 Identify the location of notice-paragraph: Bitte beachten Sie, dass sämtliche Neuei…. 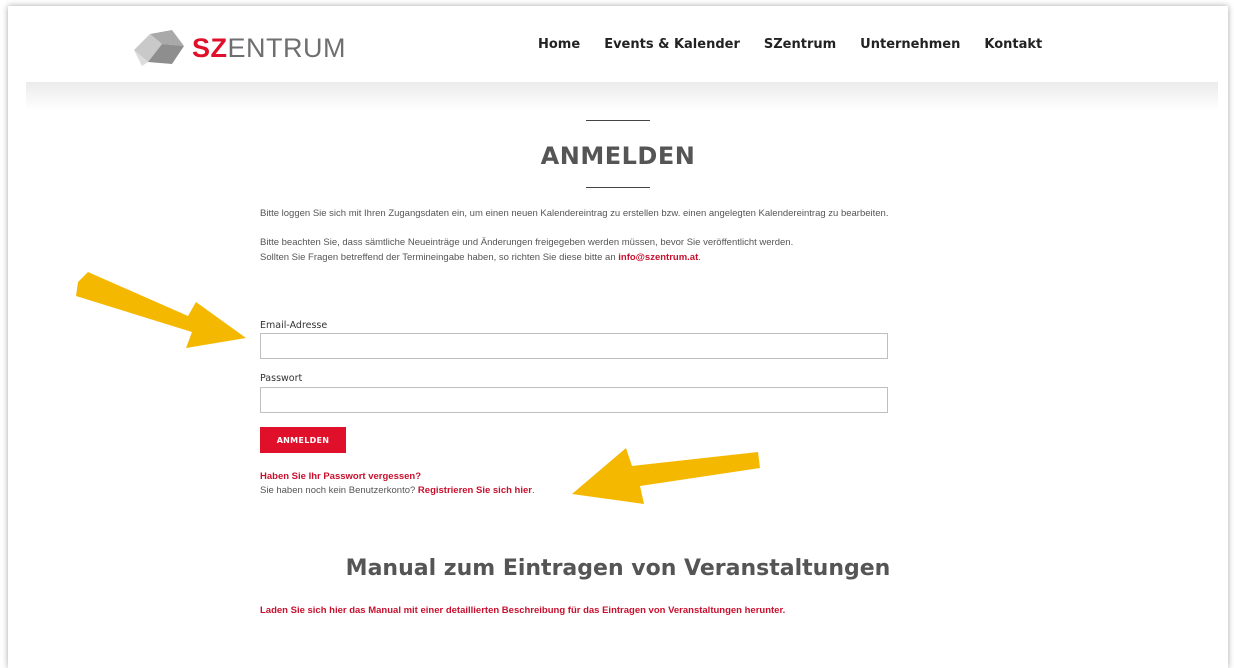
(580, 250).